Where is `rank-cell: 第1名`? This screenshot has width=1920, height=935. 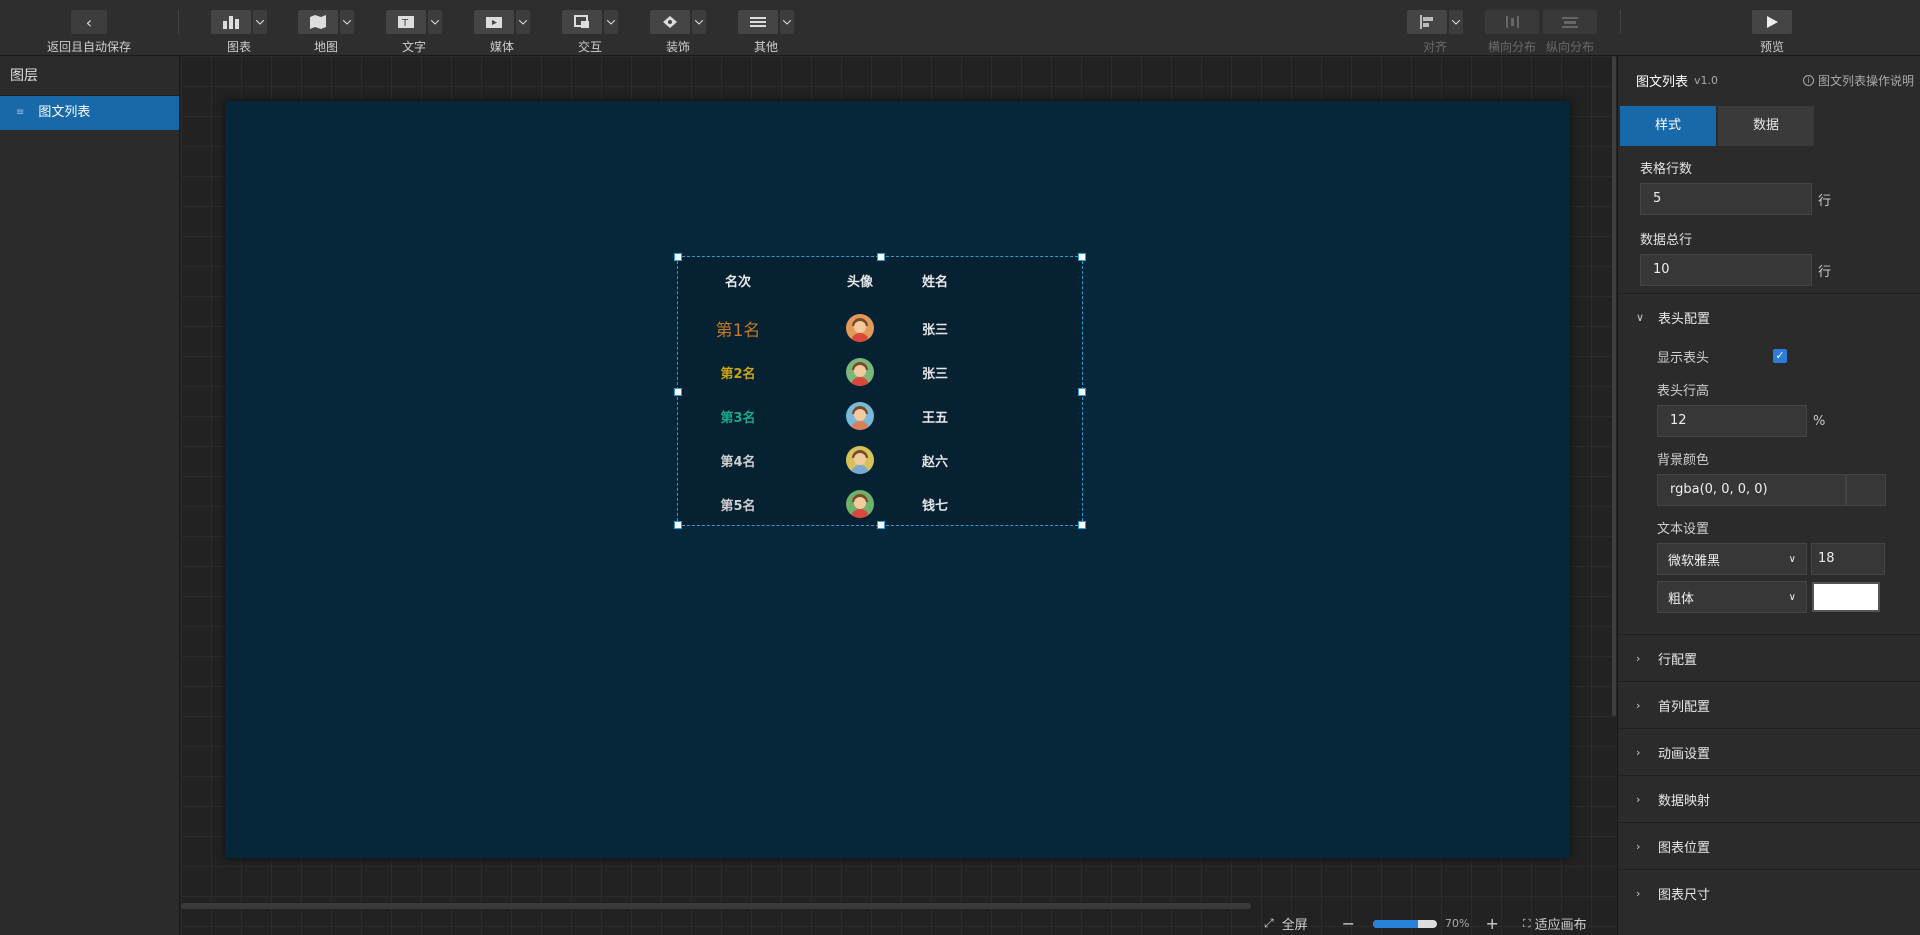 rank-cell: 第1名 is located at coordinates (738, 330).